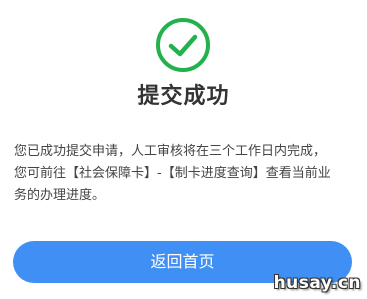 The height and width of the screenshot is (299, 367). What do you see at coordinates (183, 45) in the screenshot?
I see `check-circle-icon` at bounding box center [183, 45].